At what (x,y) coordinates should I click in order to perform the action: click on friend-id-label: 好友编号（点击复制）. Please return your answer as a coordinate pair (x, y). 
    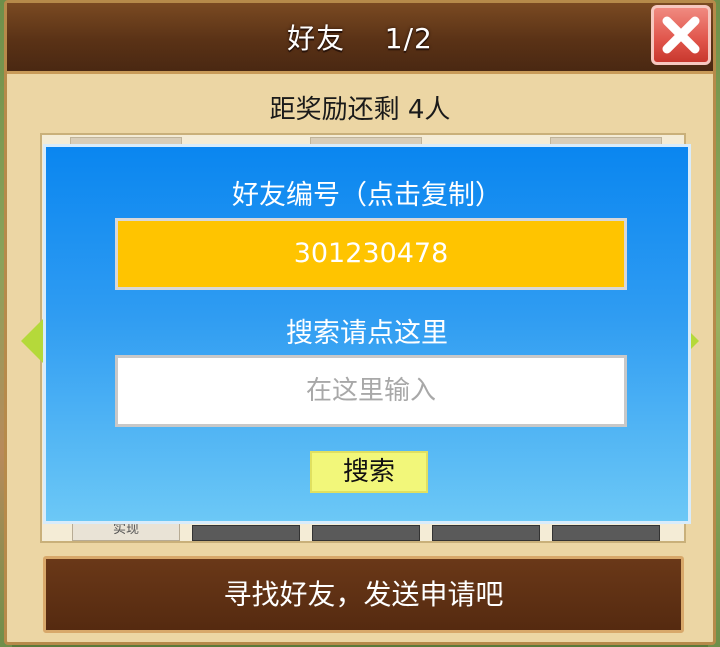
    Looking at the image, I should click on (367, 195).